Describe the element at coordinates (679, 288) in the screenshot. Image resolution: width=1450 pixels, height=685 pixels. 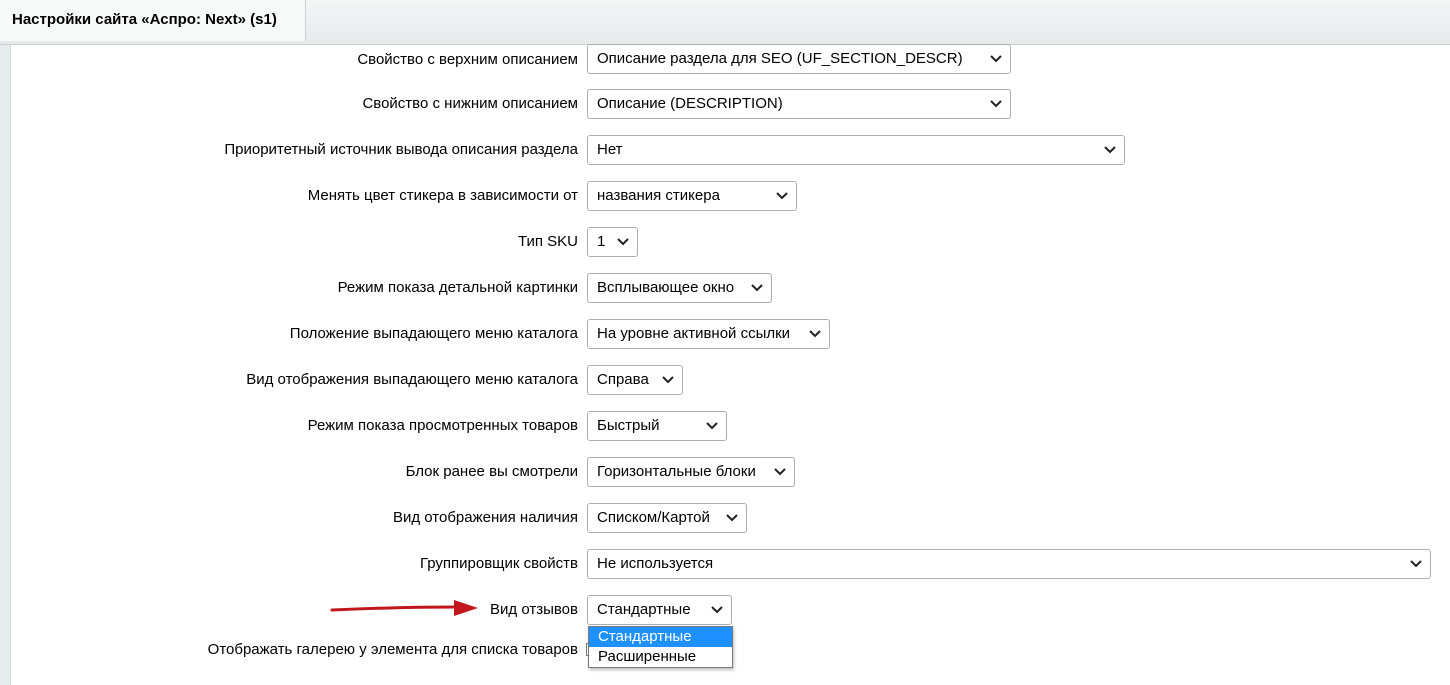
I see `select-detail-image-mode: Всплывающее окно` at that location.